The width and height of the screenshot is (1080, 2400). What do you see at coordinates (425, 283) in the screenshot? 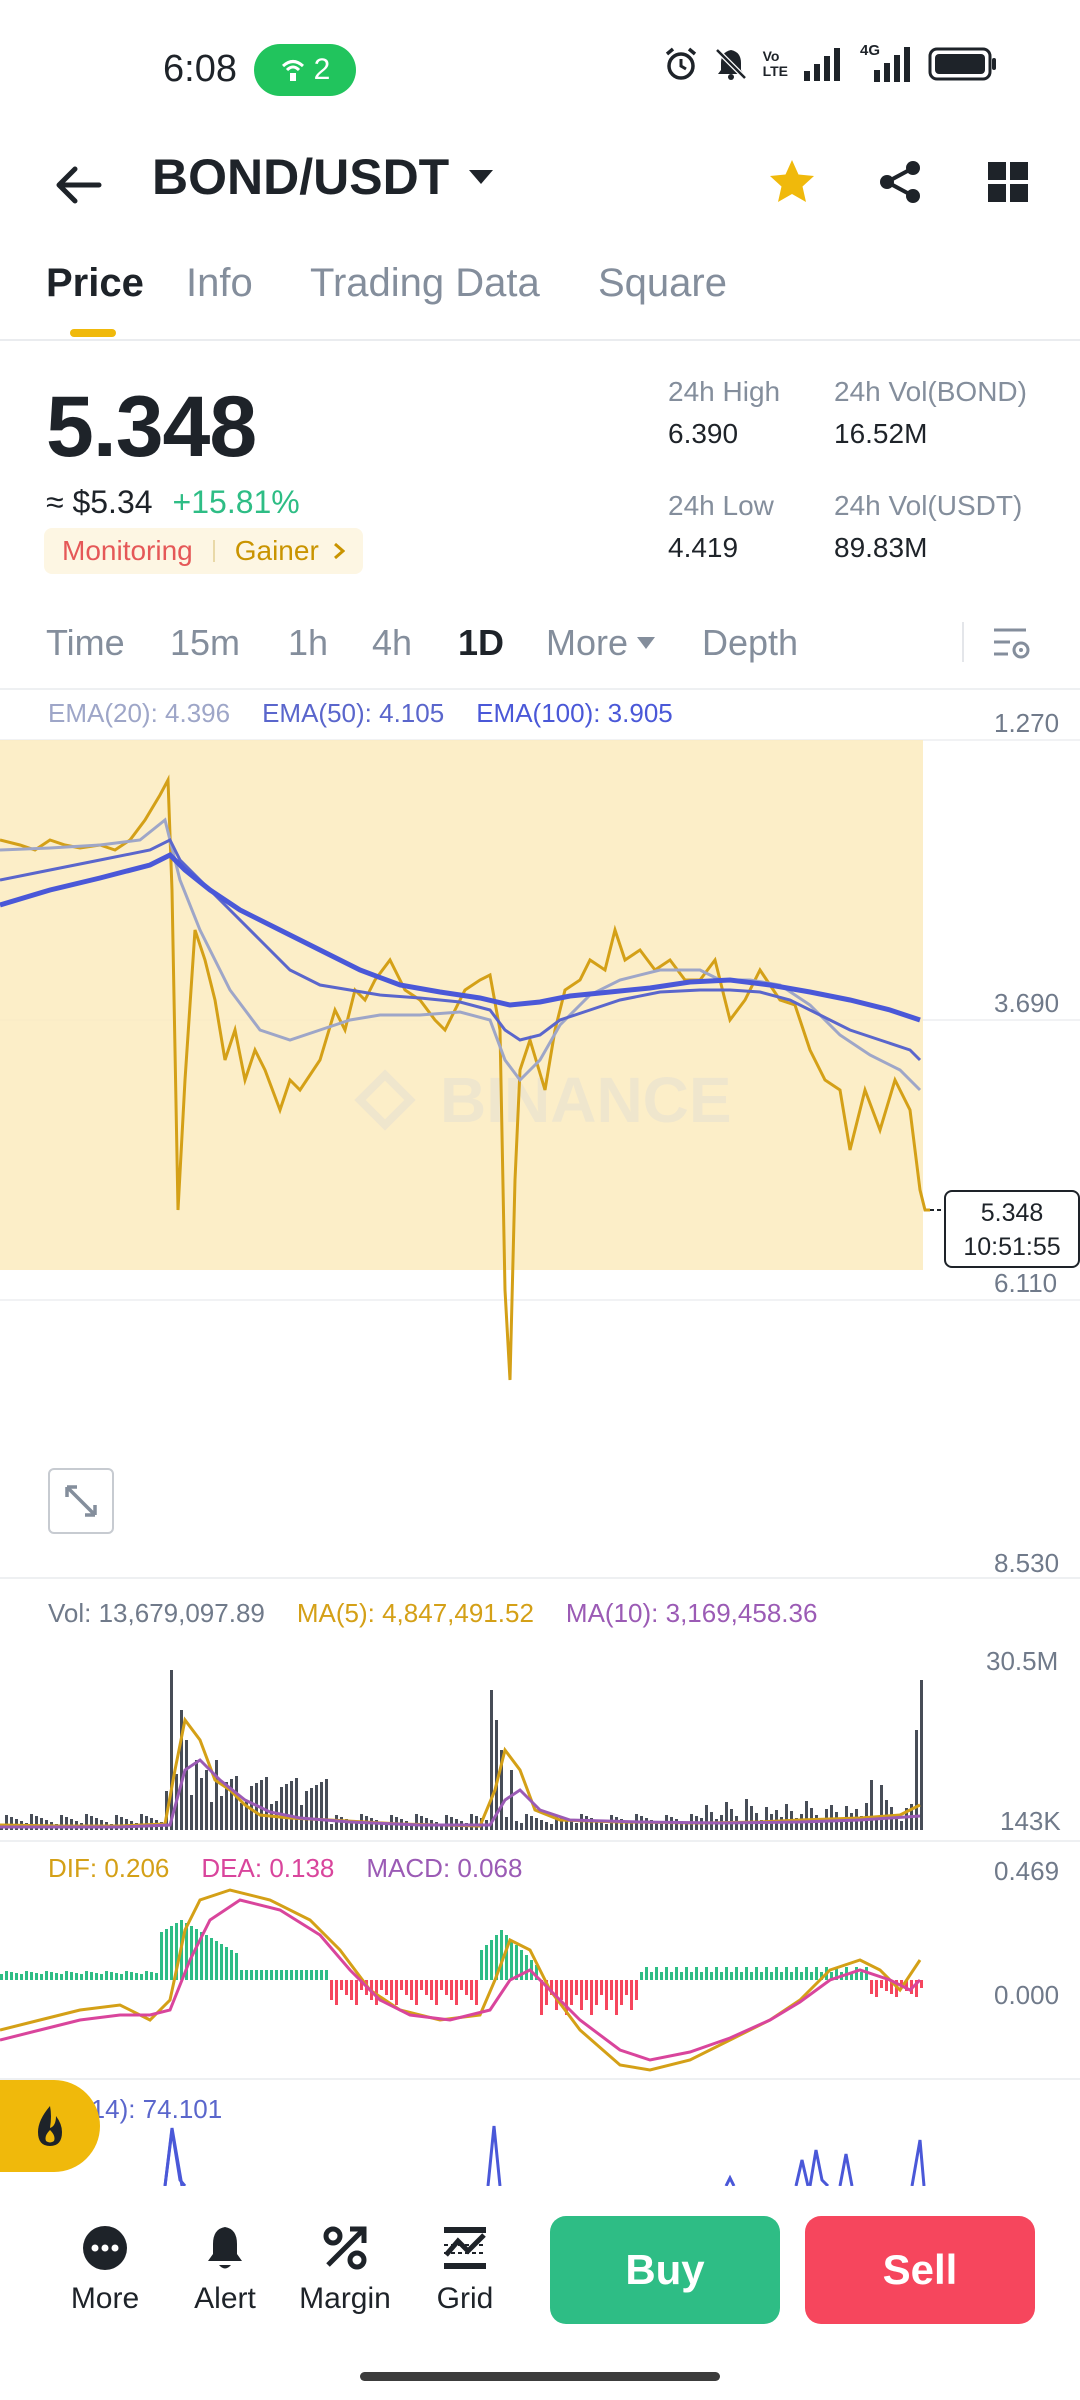
I see `tab-trading-data: Trading Data` at bounding box center [425, 283].